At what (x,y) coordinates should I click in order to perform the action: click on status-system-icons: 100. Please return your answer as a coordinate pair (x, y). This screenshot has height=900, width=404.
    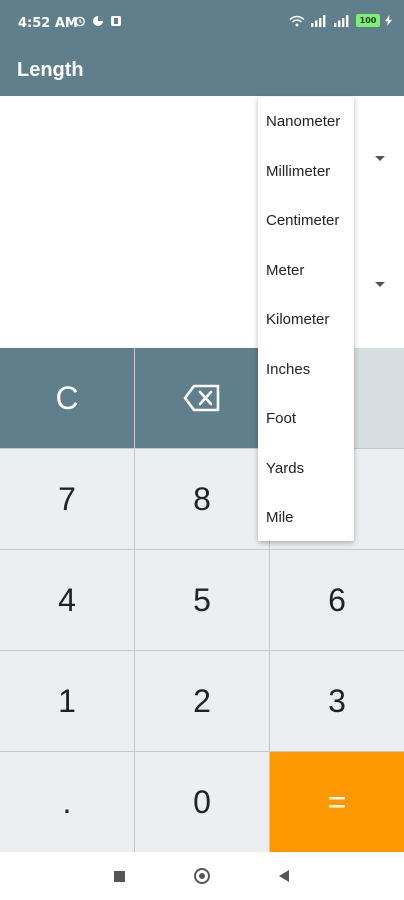
    Looking at the image, I should click on (340, 20).